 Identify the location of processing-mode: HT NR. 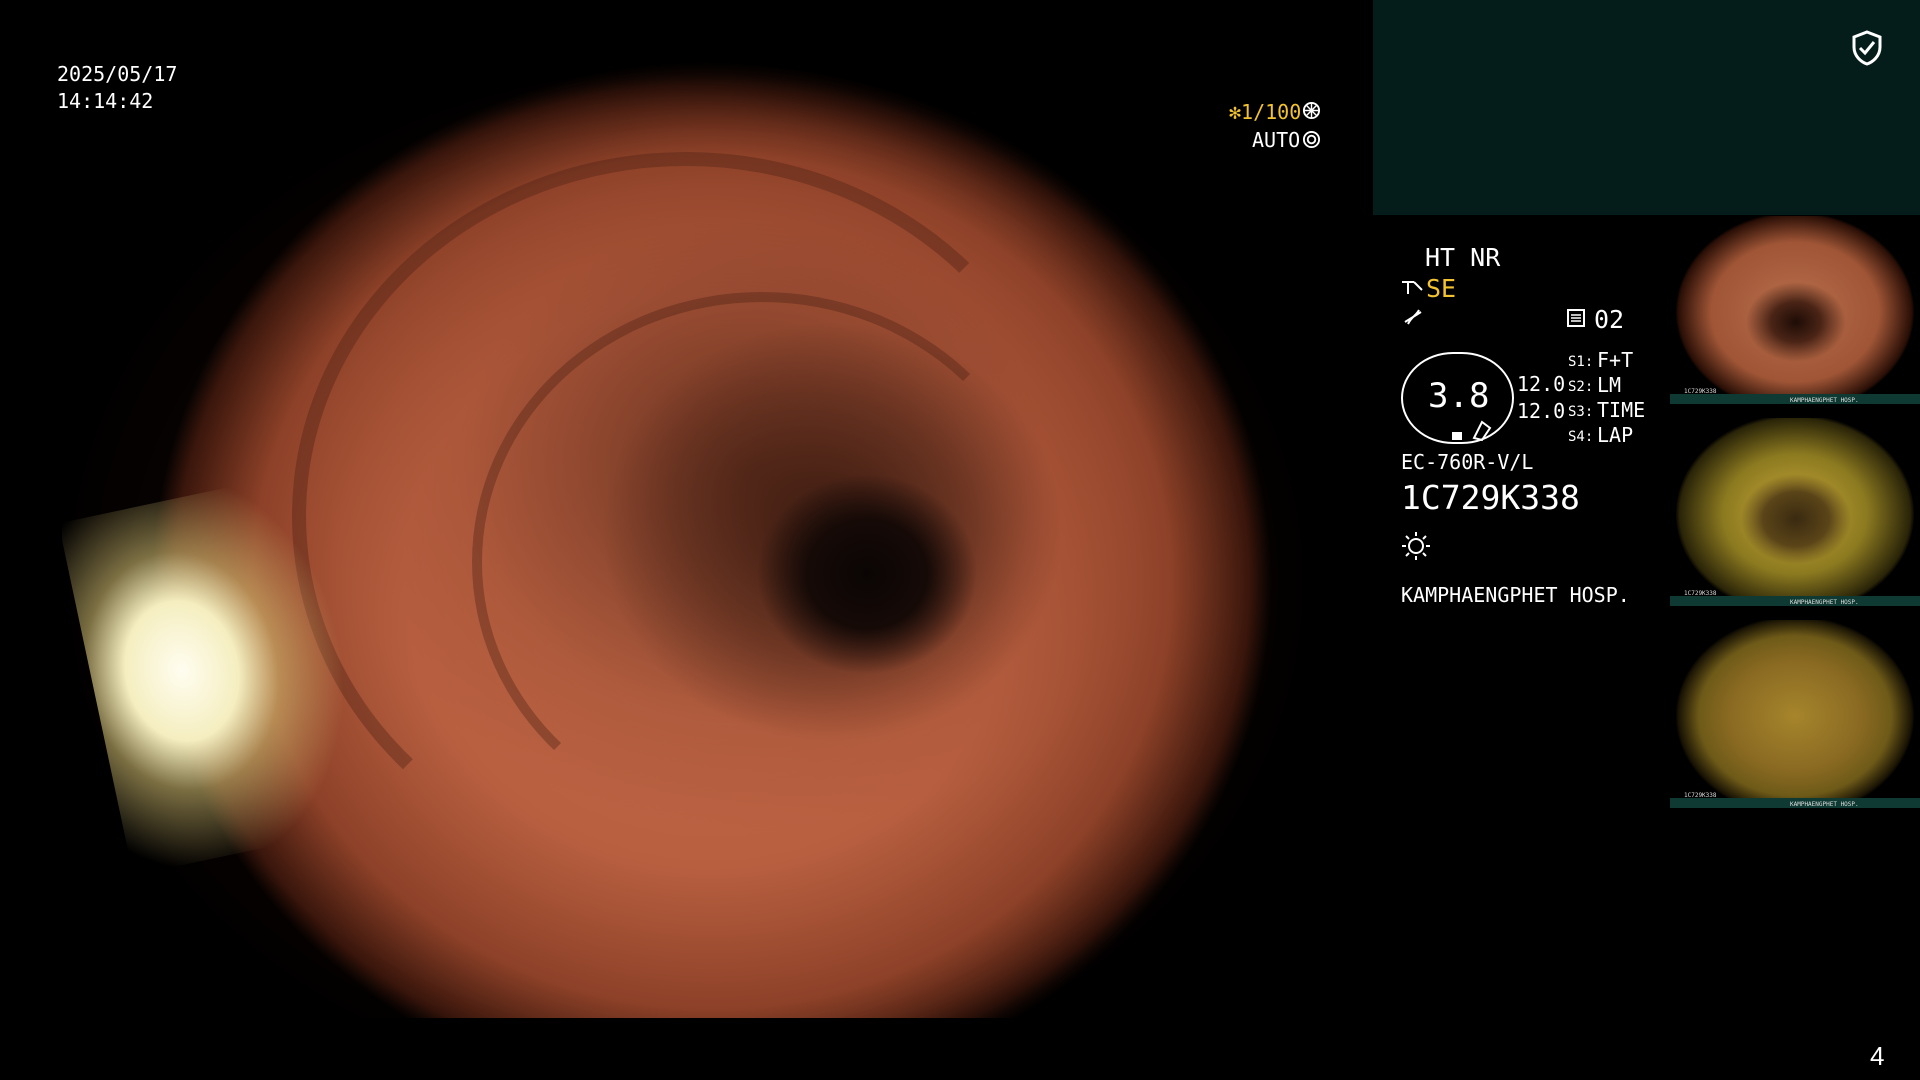
(1463, 257).